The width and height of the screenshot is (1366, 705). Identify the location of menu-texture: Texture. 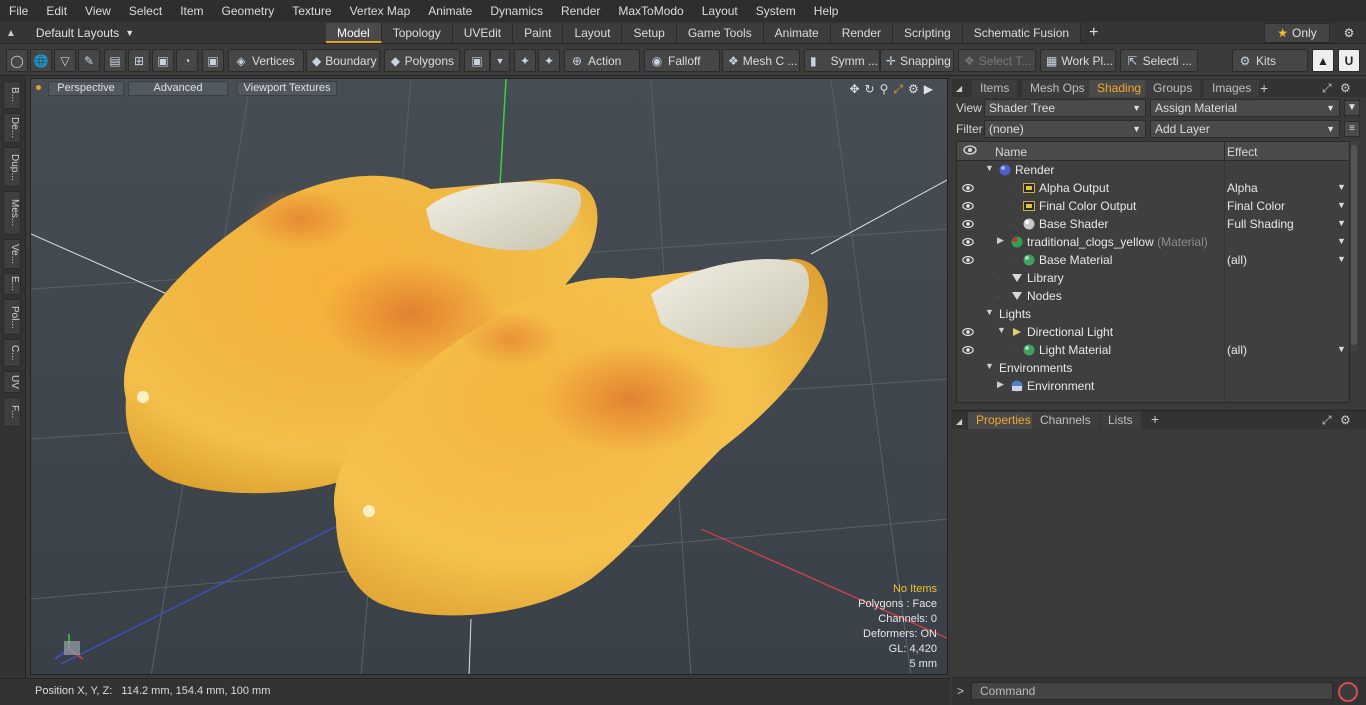
(311, 11).